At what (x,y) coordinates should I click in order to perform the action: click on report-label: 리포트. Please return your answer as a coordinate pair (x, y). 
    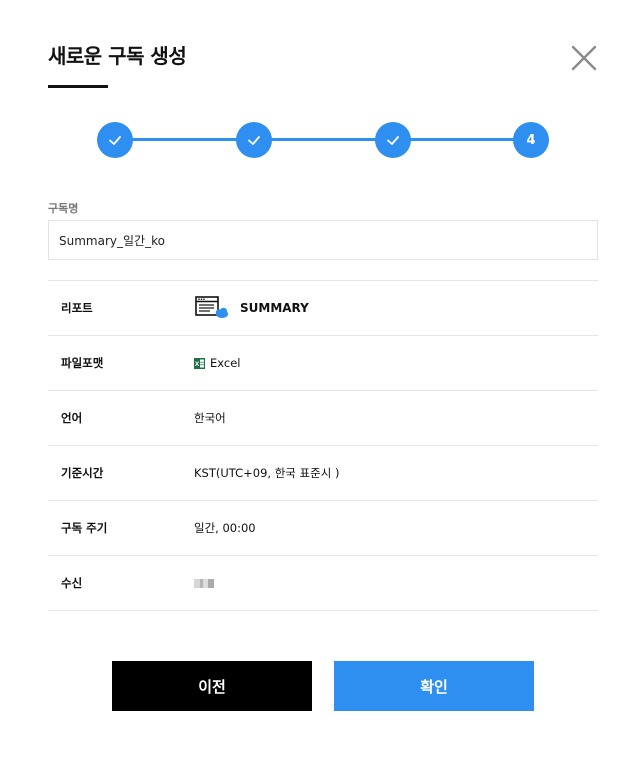
    Looking at the image, I should click on (77, 308).